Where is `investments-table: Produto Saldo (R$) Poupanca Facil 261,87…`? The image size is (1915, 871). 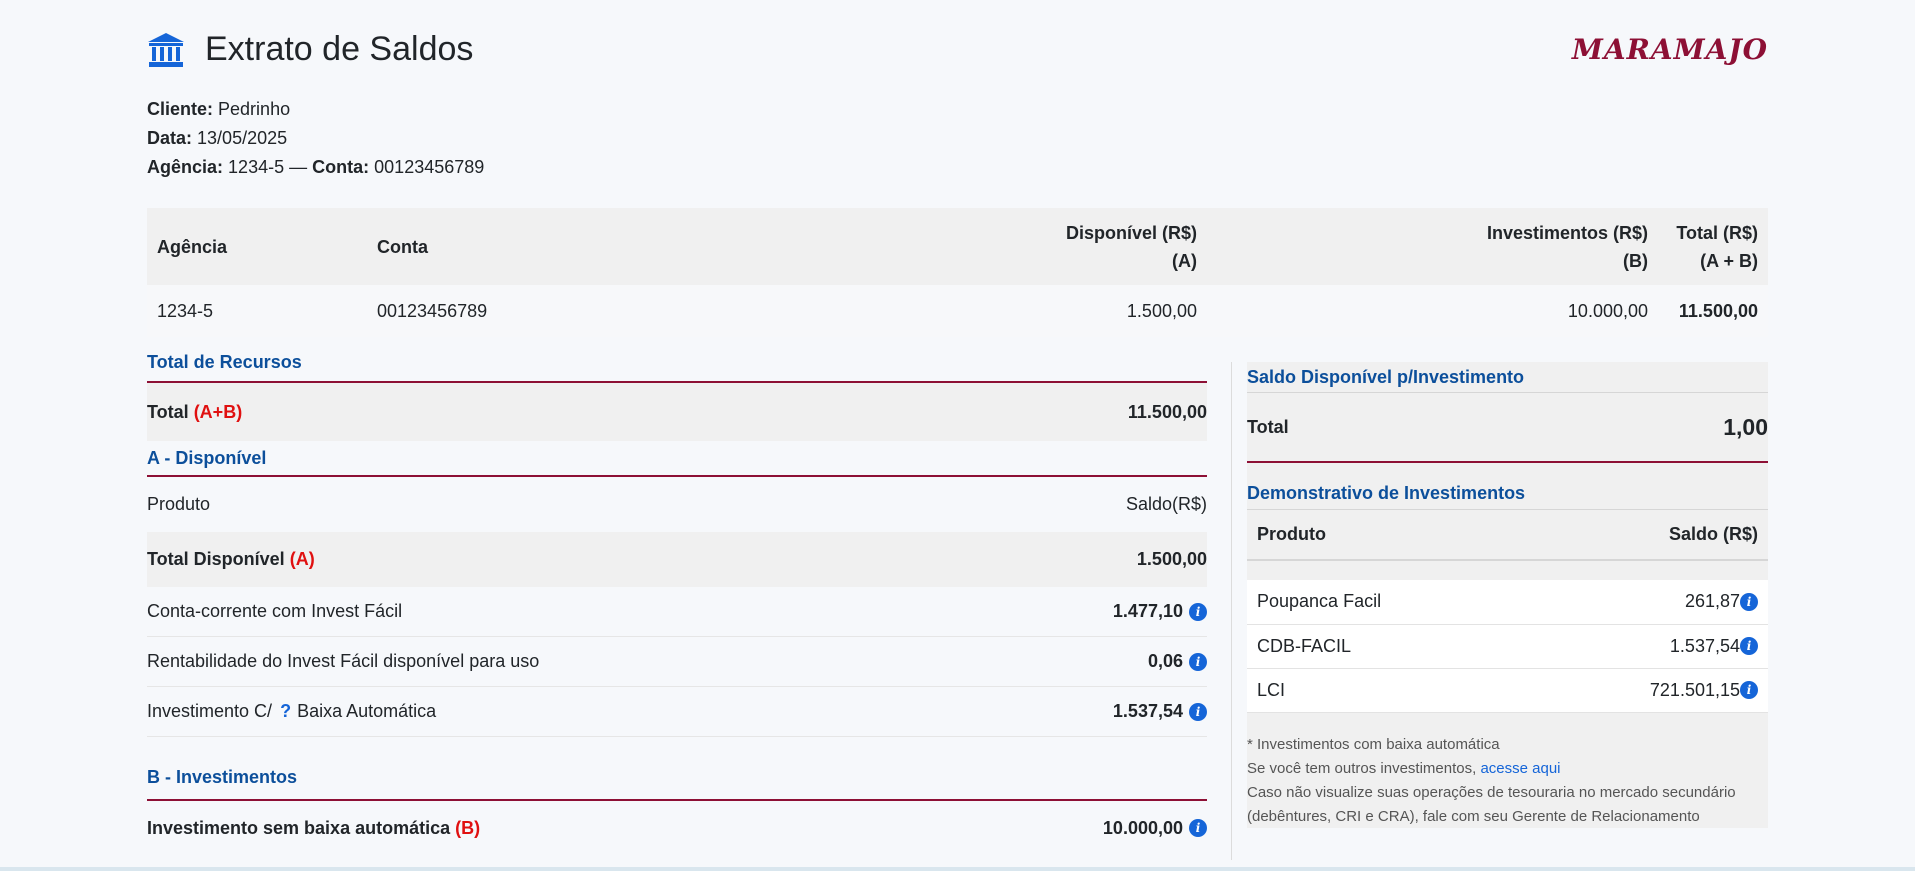
investments-table: Produto Saldo (R$) Poupanca Facil 261,87… is located at coordinates (1507, 611).